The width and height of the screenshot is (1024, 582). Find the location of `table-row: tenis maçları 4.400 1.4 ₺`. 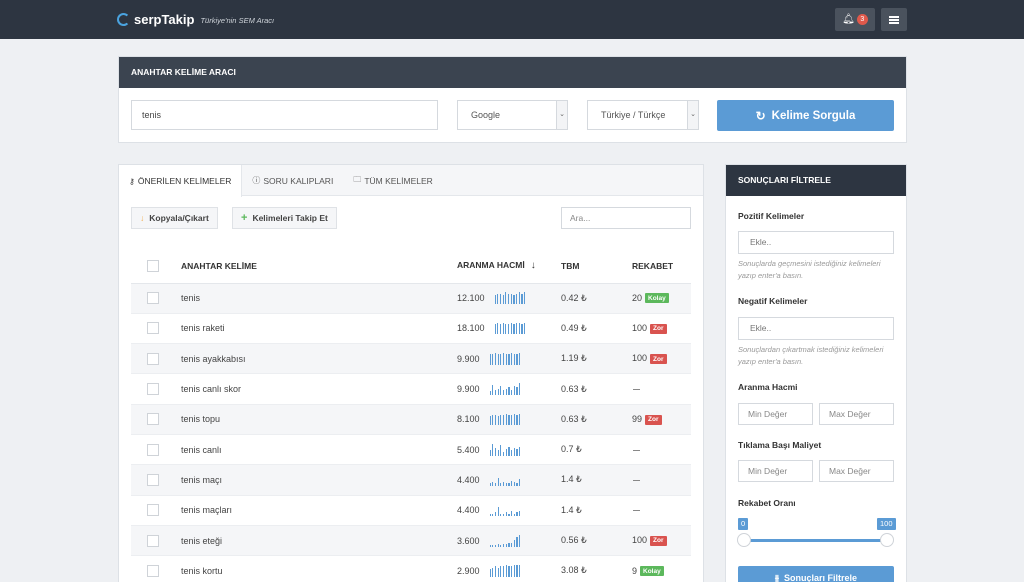

table-row: tenis maçları 4.400 1.4 ₺ is located at coordinates (411, 510).